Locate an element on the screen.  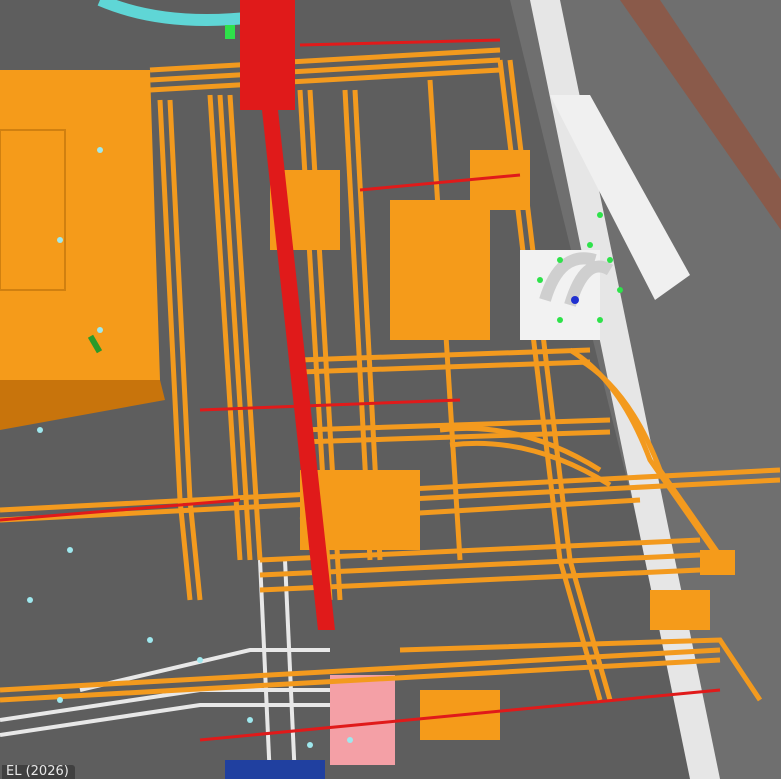
level-label: EL (2026) is located at coordinates (38, 772).